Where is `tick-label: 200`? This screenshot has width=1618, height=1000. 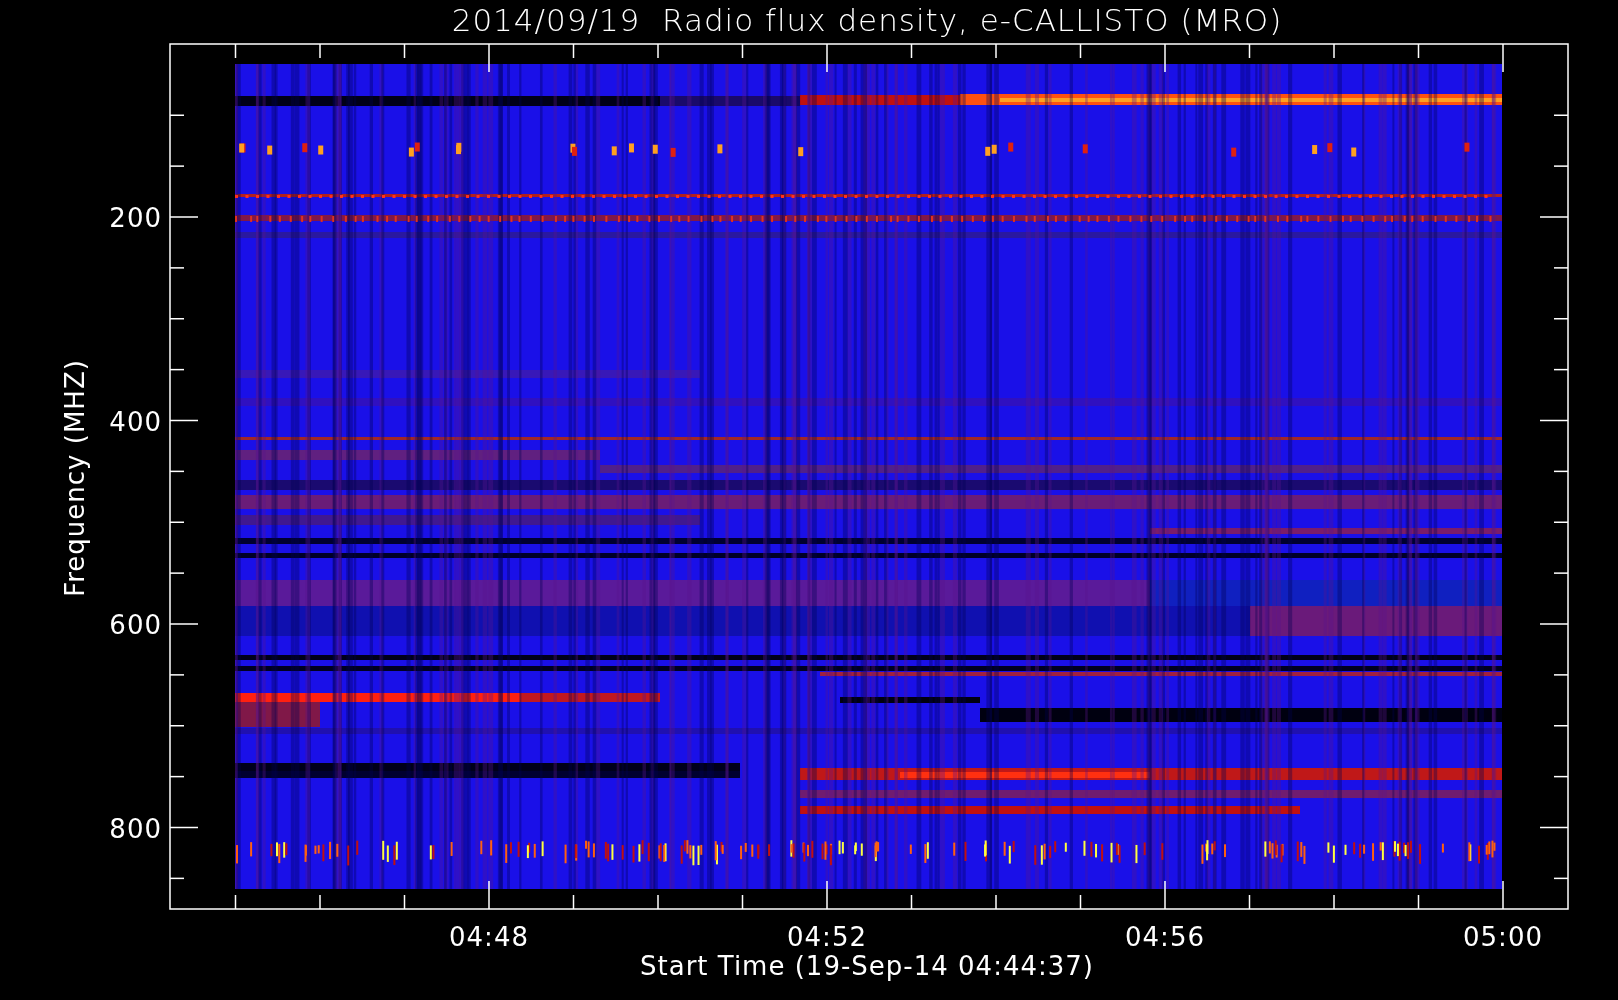 tick-label: 200 is located at coordinates (135, 218).